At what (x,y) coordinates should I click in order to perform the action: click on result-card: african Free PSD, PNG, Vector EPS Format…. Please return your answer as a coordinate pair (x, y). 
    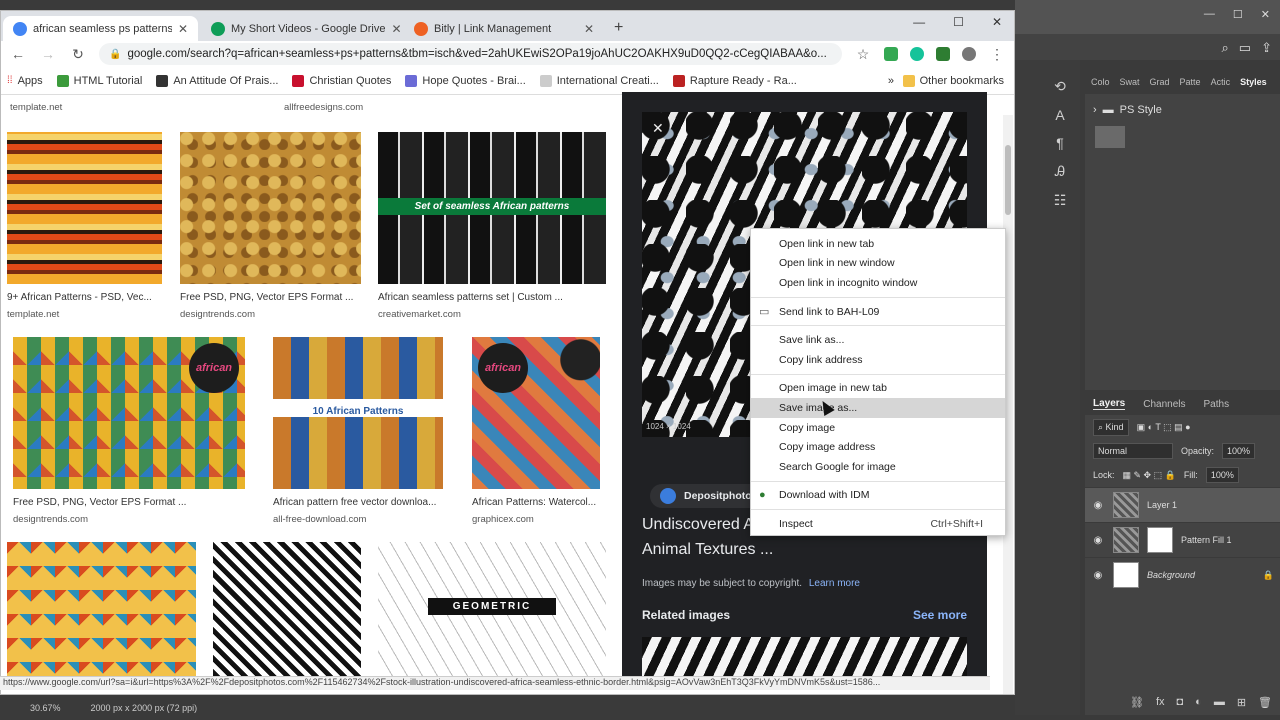
    Looking at the image, I should click on (129, 431).